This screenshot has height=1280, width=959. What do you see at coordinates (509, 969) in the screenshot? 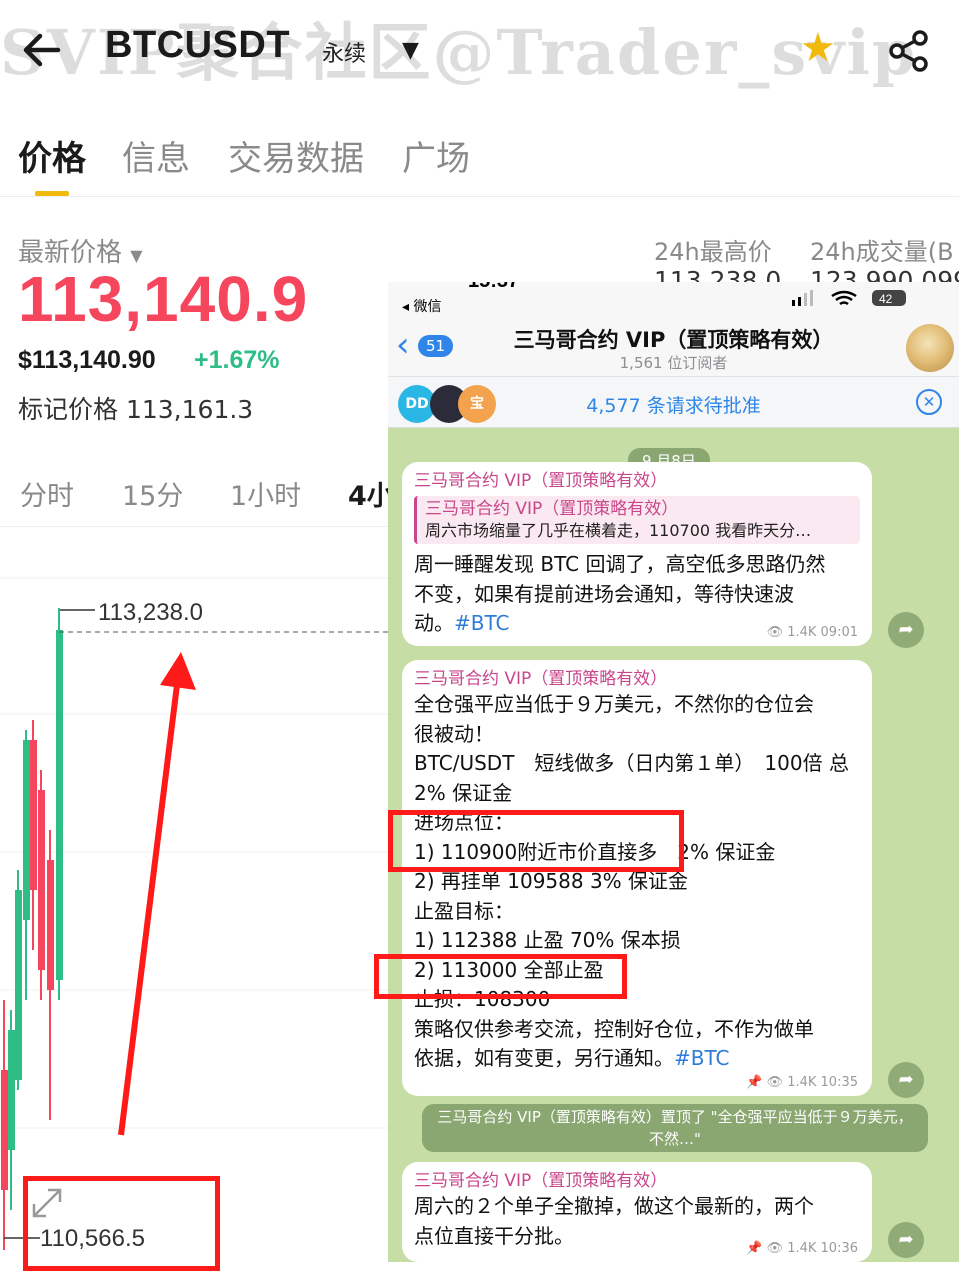
I see `message-line: 2) 113000 全部止盈` at bounding box center [509, 969].